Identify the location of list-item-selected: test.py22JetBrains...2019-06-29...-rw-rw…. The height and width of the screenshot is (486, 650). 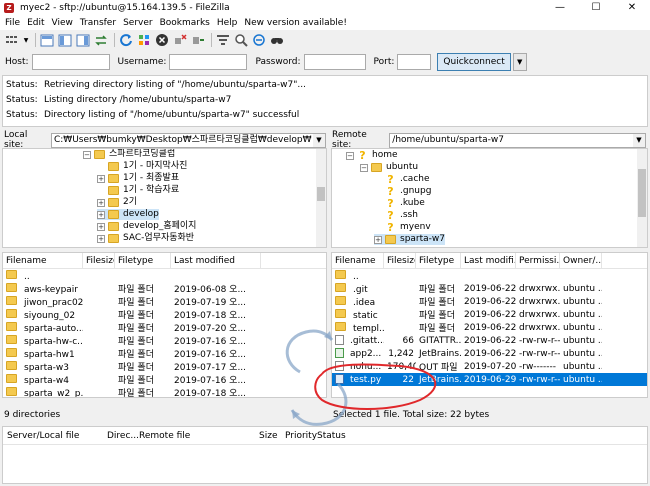
(489, 379).